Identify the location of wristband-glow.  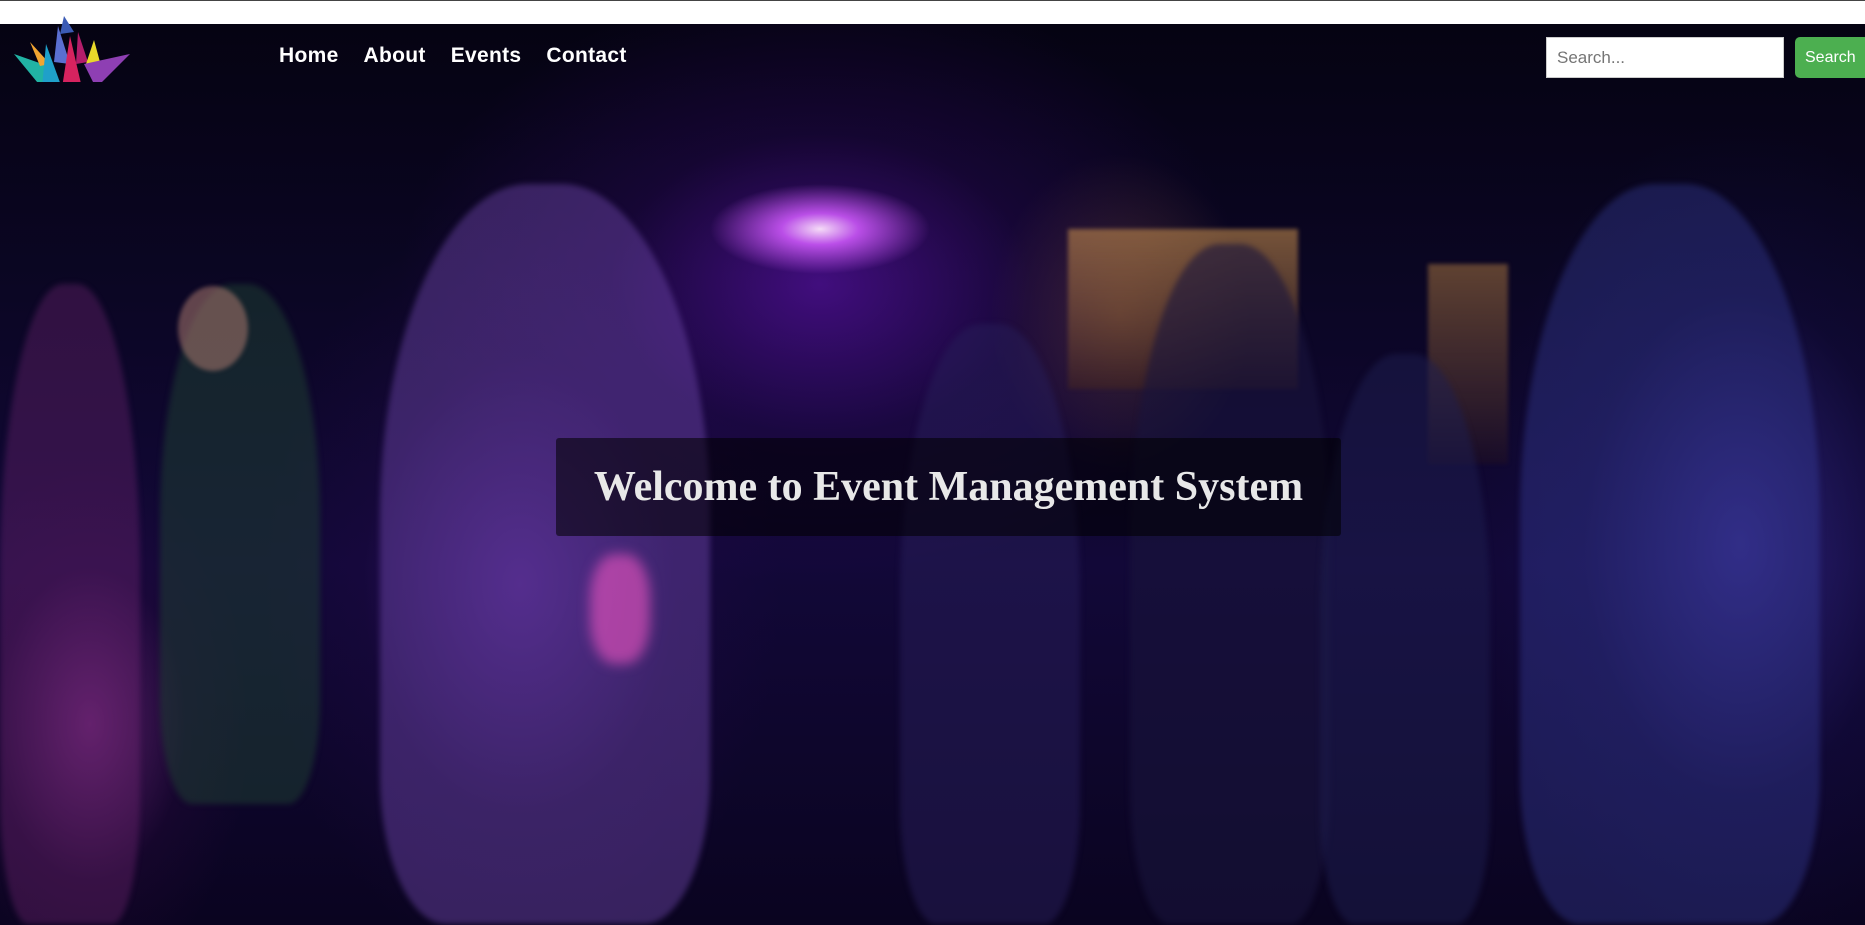
(620, 609).